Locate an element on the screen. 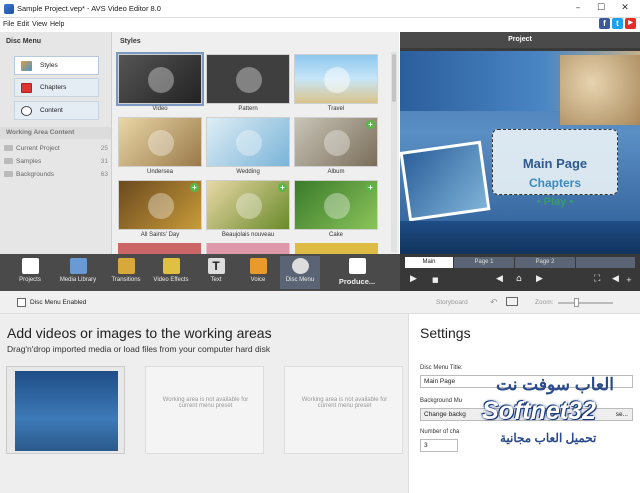  menu-bar: File Edit View Help is located at coordinates (320, 25).